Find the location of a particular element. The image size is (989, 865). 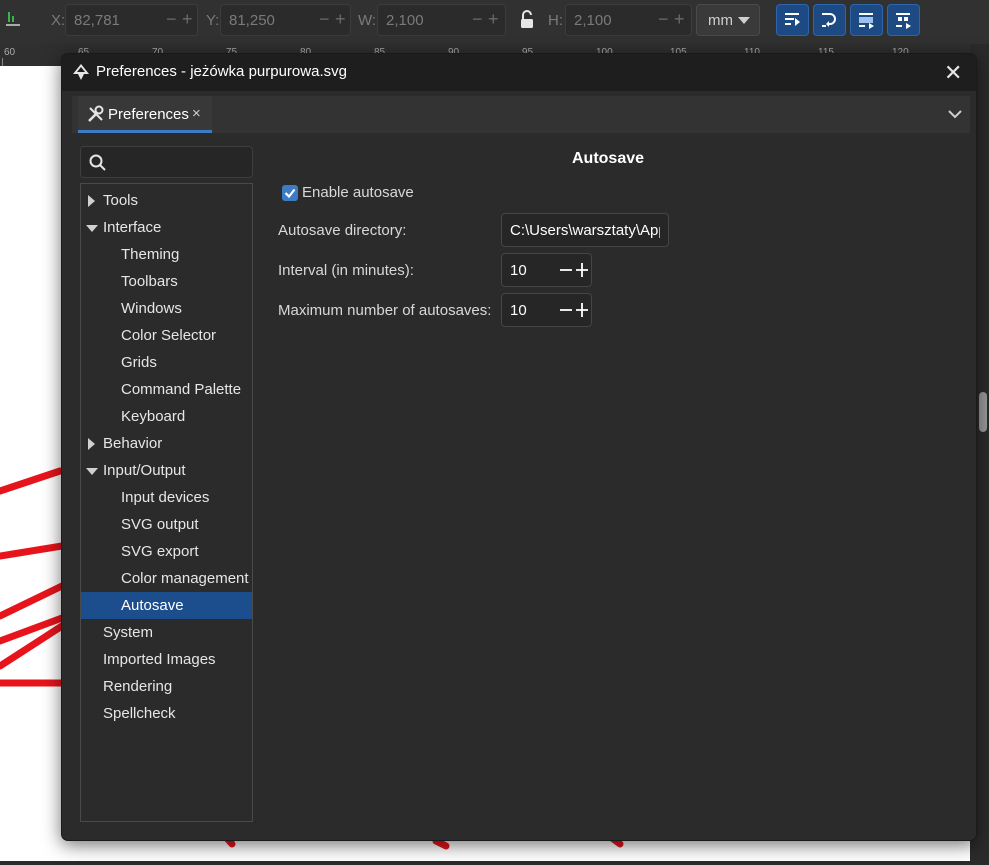

tab-preferences: Preferences × is located at coordinates (145, 114).